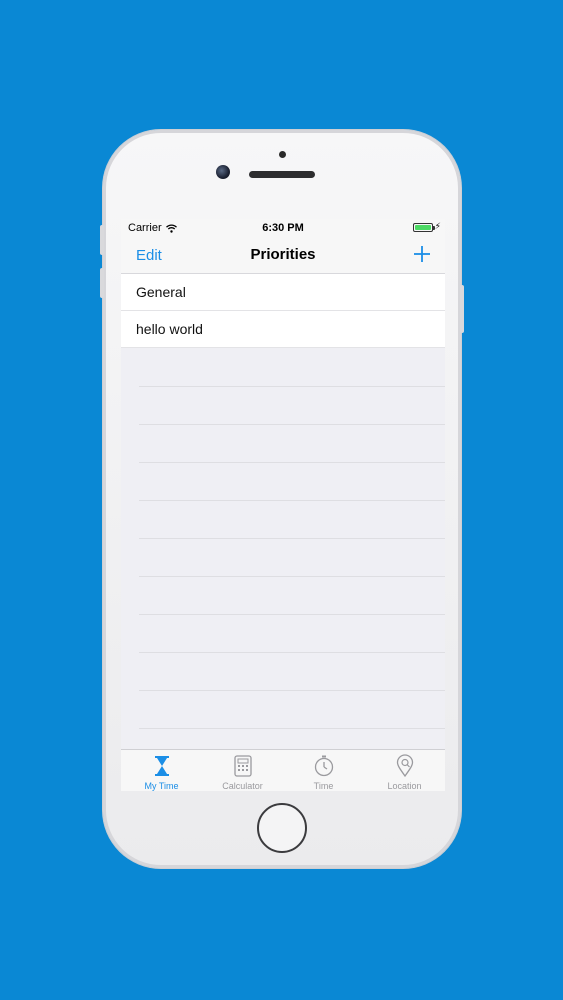 Image resolution: width=563 pixels, height=1000 pixels. What do you see at coordinates (169, 329) in the screenshot?
I see `list-item-label: hello world` at bounding box center [169, 329].